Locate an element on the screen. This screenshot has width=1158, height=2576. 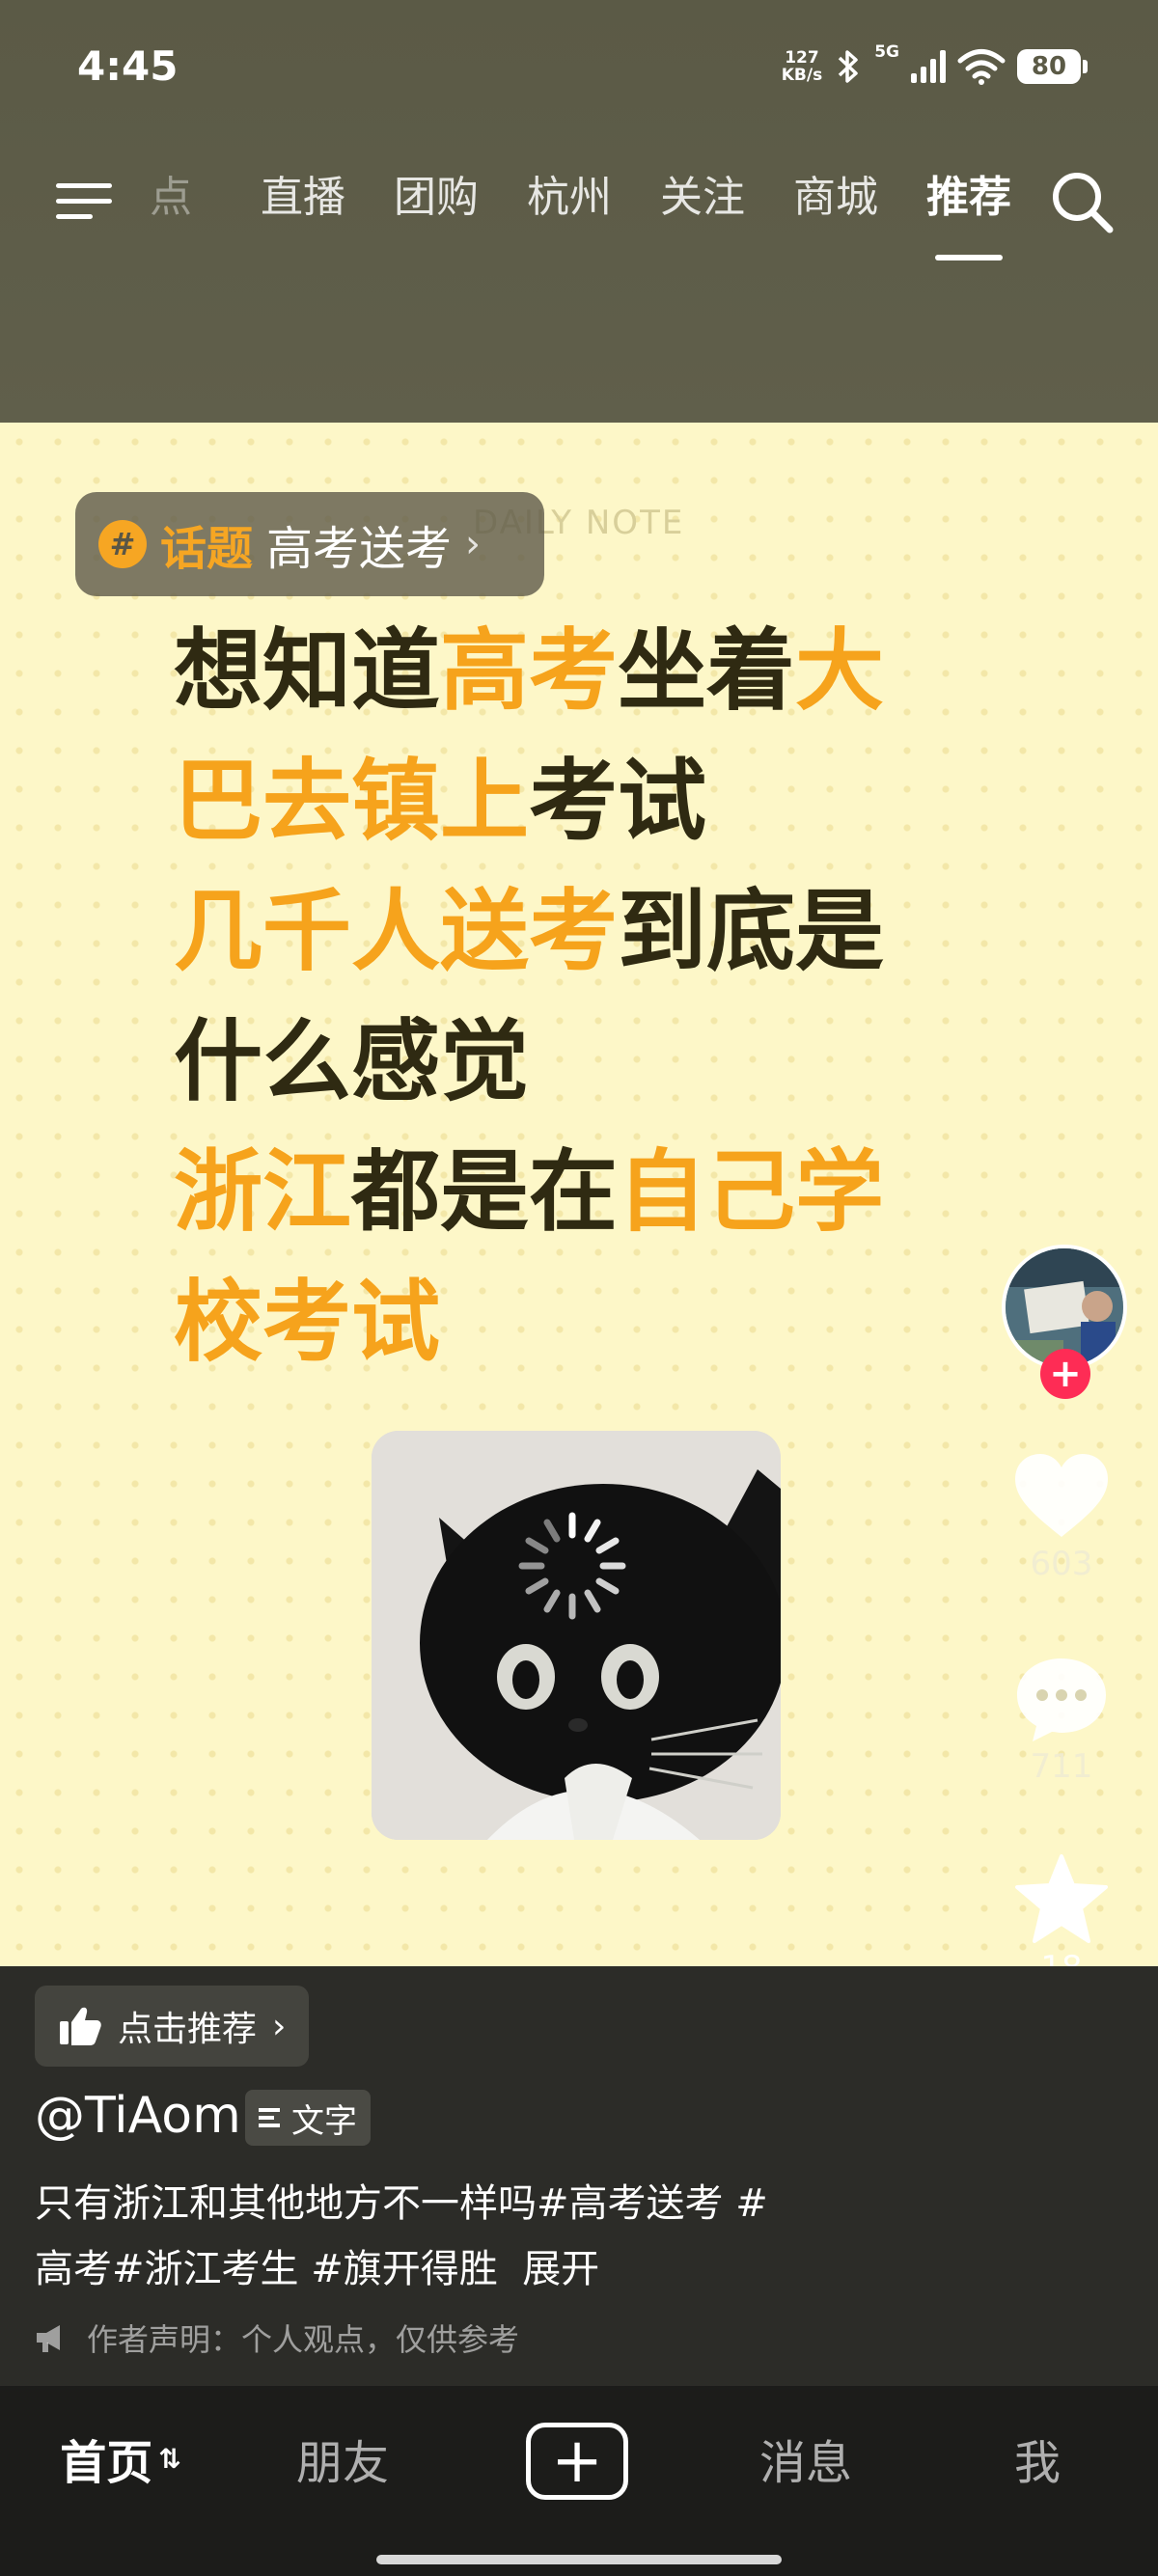
tab-home-label: 首页 is located at coordinates (106, 2463).